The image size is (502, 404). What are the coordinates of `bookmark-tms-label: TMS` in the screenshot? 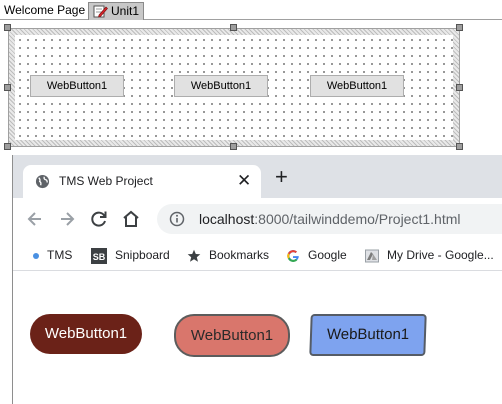 It's located at (60, 255).